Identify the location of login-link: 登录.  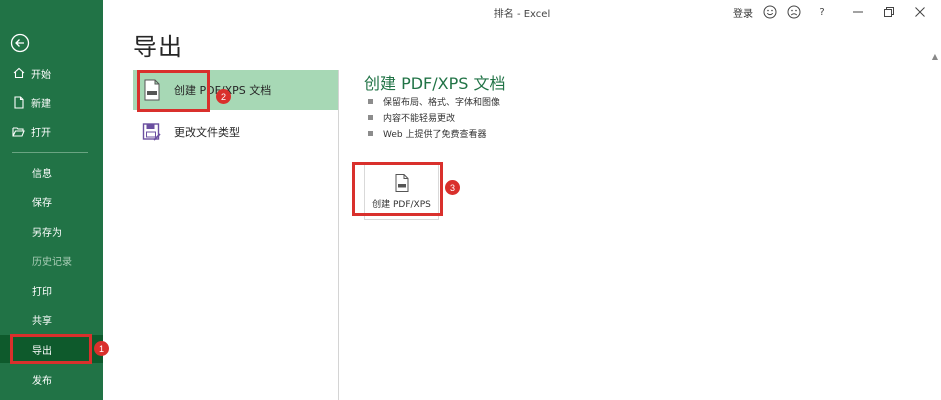
(743, 12).